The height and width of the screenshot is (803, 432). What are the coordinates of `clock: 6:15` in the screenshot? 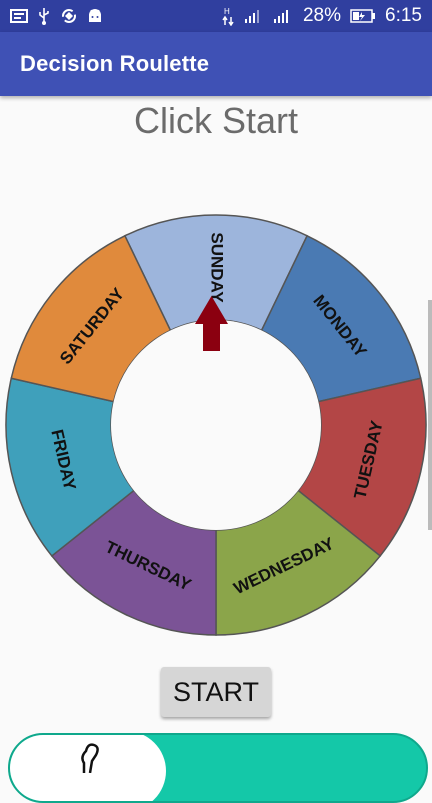 It's located at (403, 15).